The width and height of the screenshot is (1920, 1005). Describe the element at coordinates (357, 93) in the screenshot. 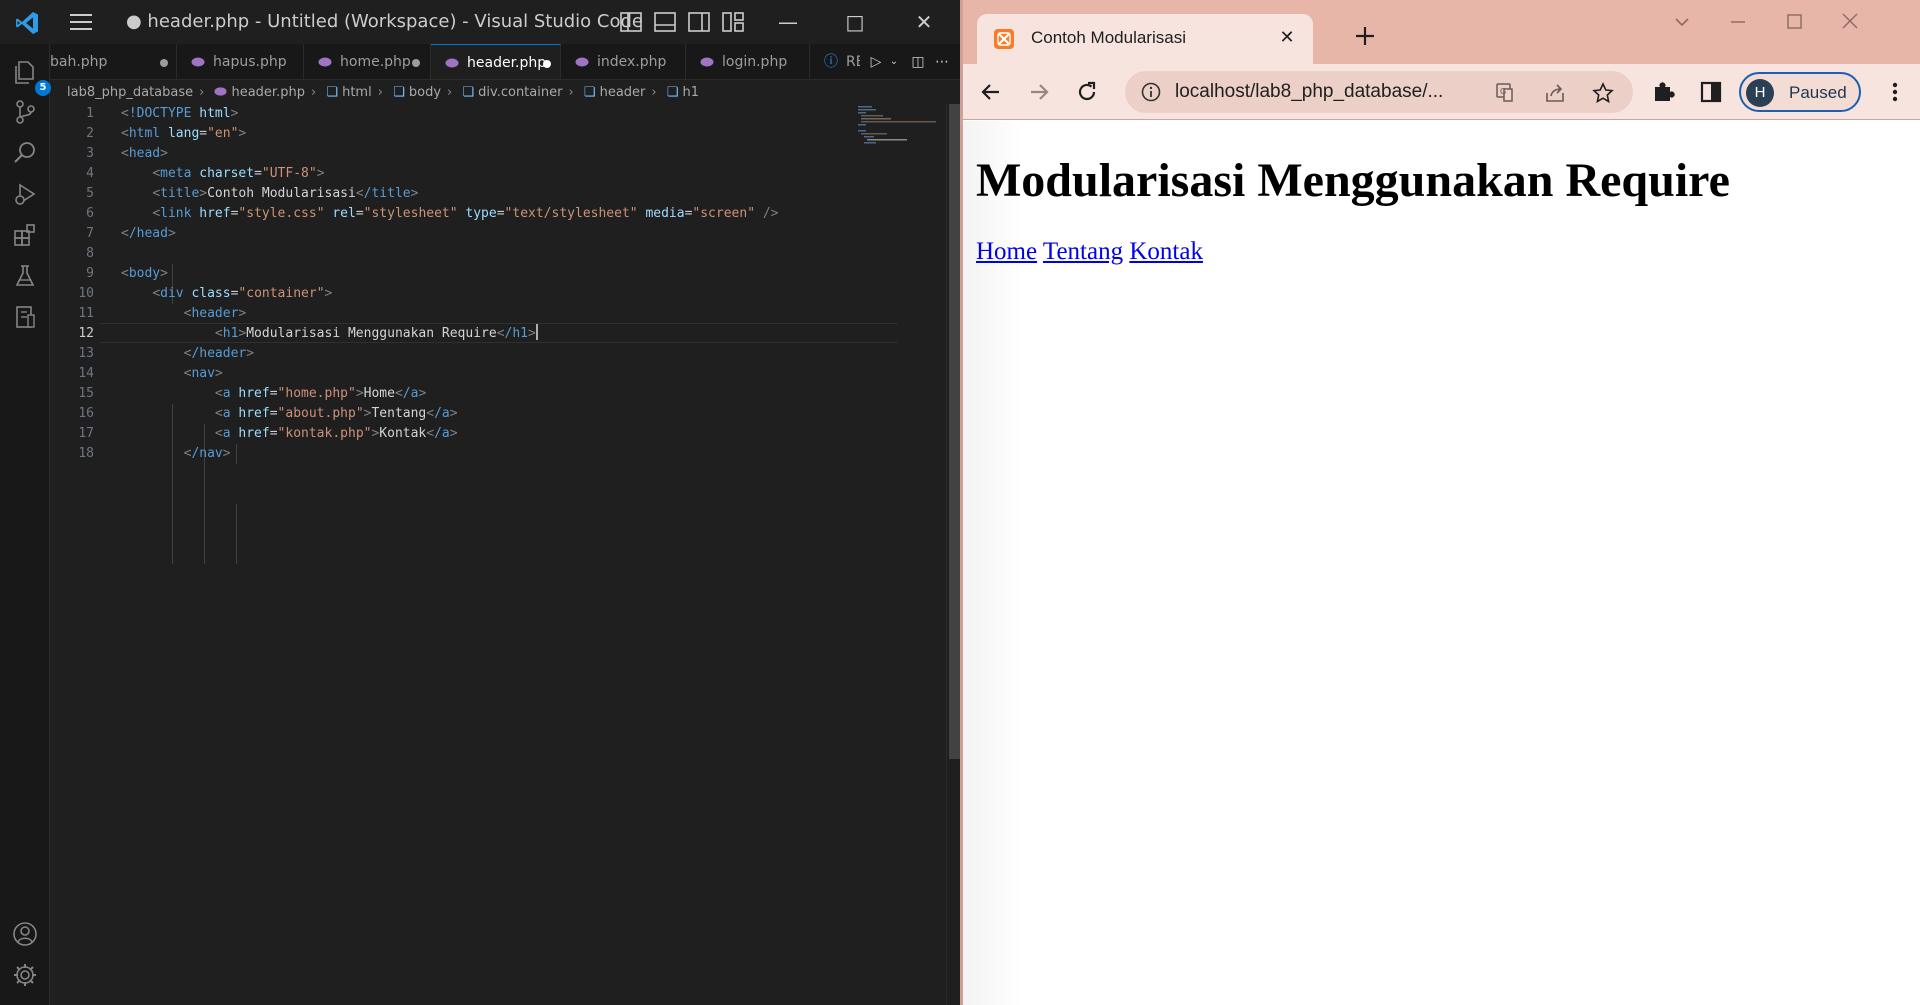

I see `breadcrumb-html: html` at that location.